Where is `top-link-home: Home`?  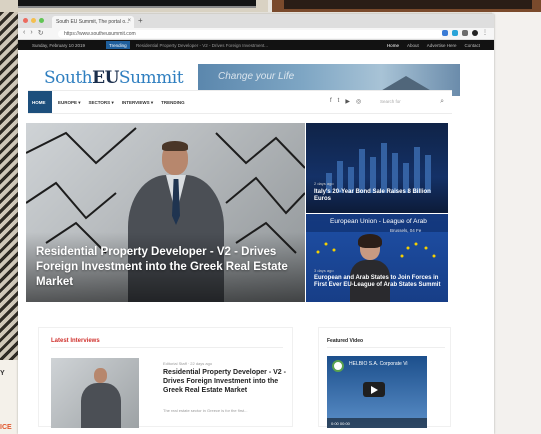 top-link-home: Home is located at coordinates (393, 45).